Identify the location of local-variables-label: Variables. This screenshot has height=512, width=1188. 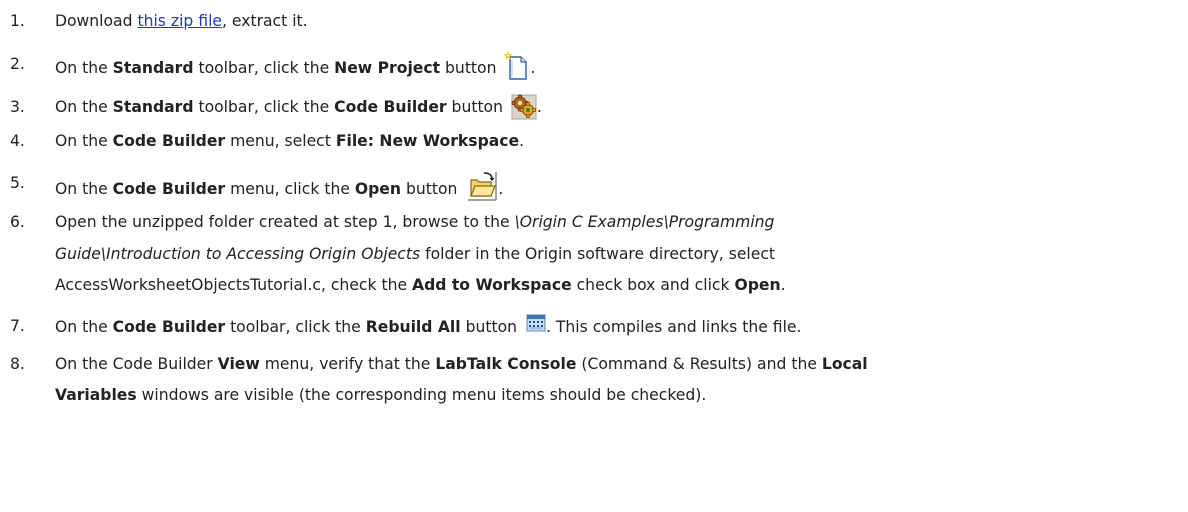
(96, 395).